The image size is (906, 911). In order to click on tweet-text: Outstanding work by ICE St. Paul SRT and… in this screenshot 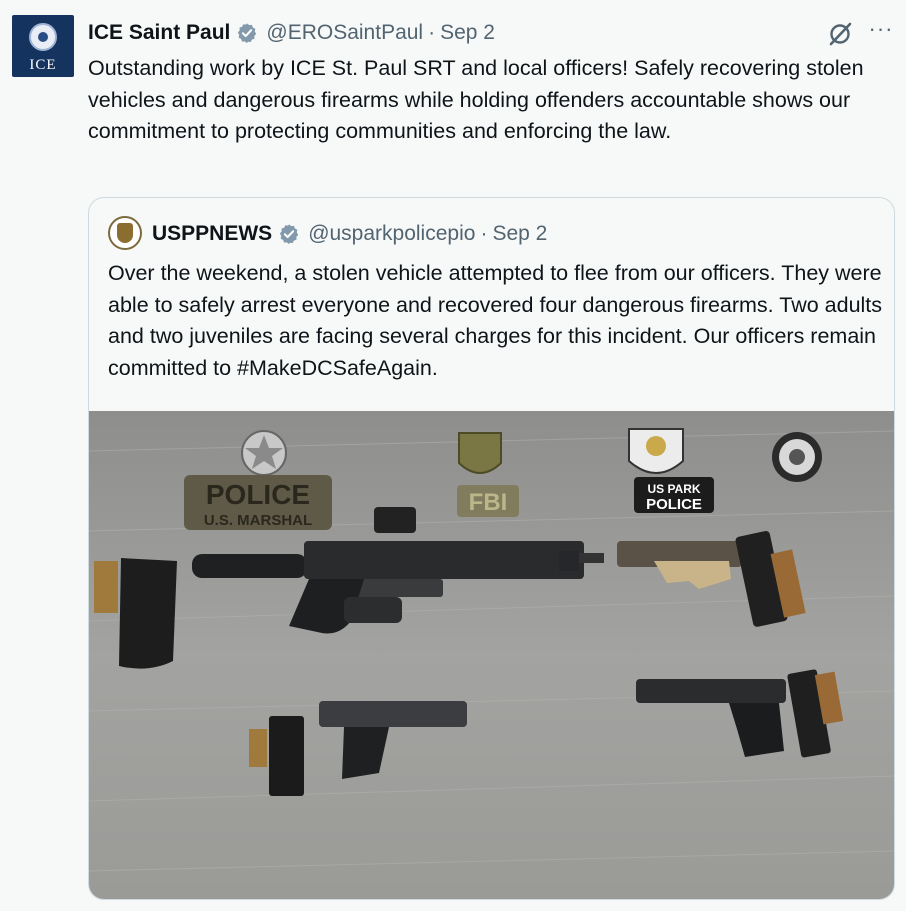, I will do `click(476, 99)`.